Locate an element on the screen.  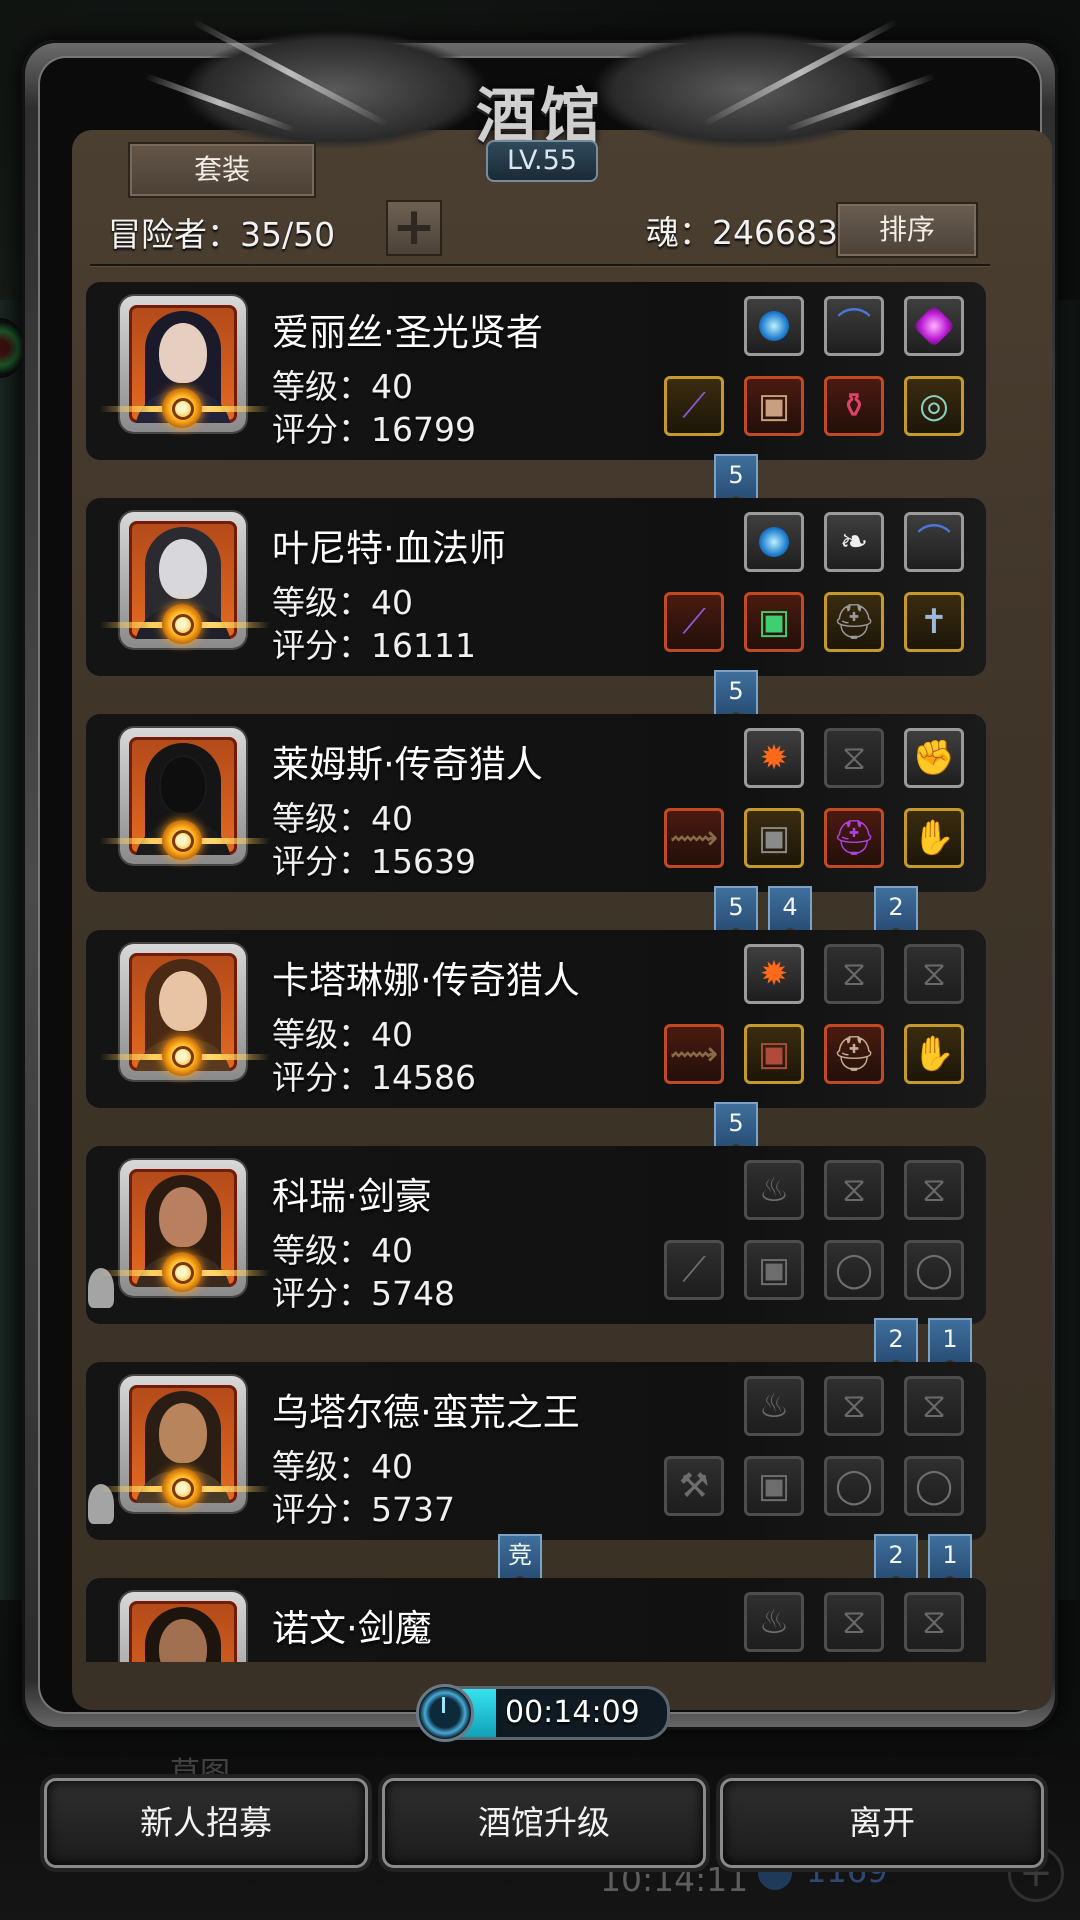
amulet-icon: ✝ is located at coordinates (934, 622).